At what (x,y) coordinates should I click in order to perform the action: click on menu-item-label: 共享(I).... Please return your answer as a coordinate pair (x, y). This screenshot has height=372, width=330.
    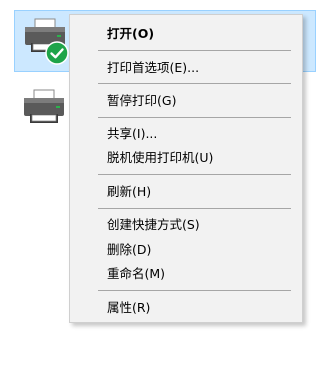
    Looking at the image, I should click on (132, 133).